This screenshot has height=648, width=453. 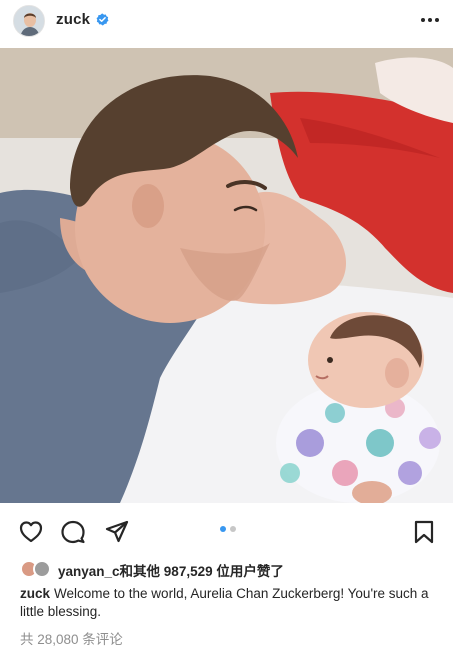 I want to click on verified-badge-icon, so click(x=102, y=19).